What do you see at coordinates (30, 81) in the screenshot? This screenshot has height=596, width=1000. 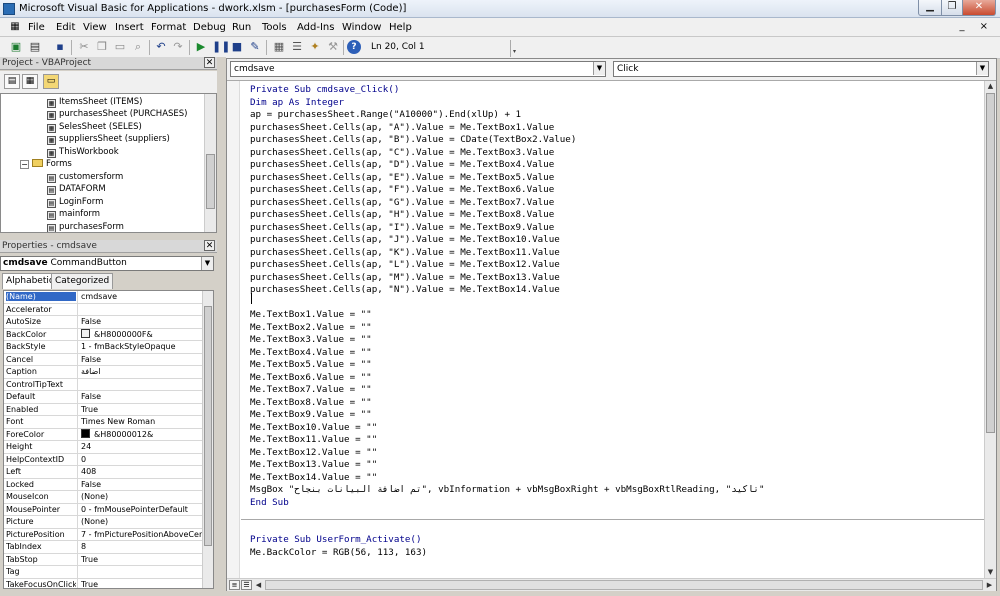 I see `view-object-icon: ▦` at bounding box center [30, 81].